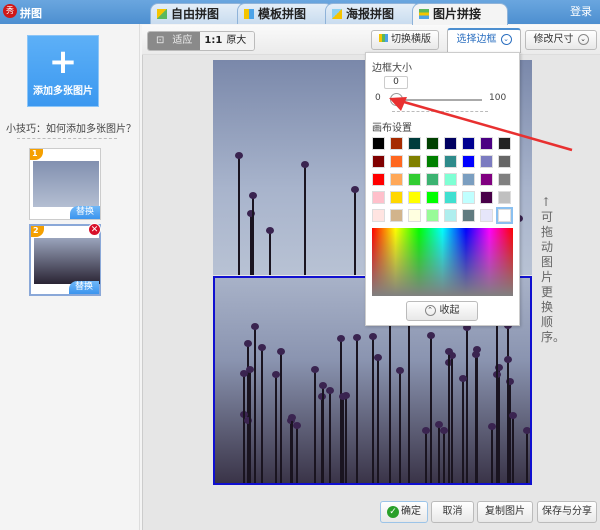  I want to click on tab-template: 模板拼图, so click(285, 13).